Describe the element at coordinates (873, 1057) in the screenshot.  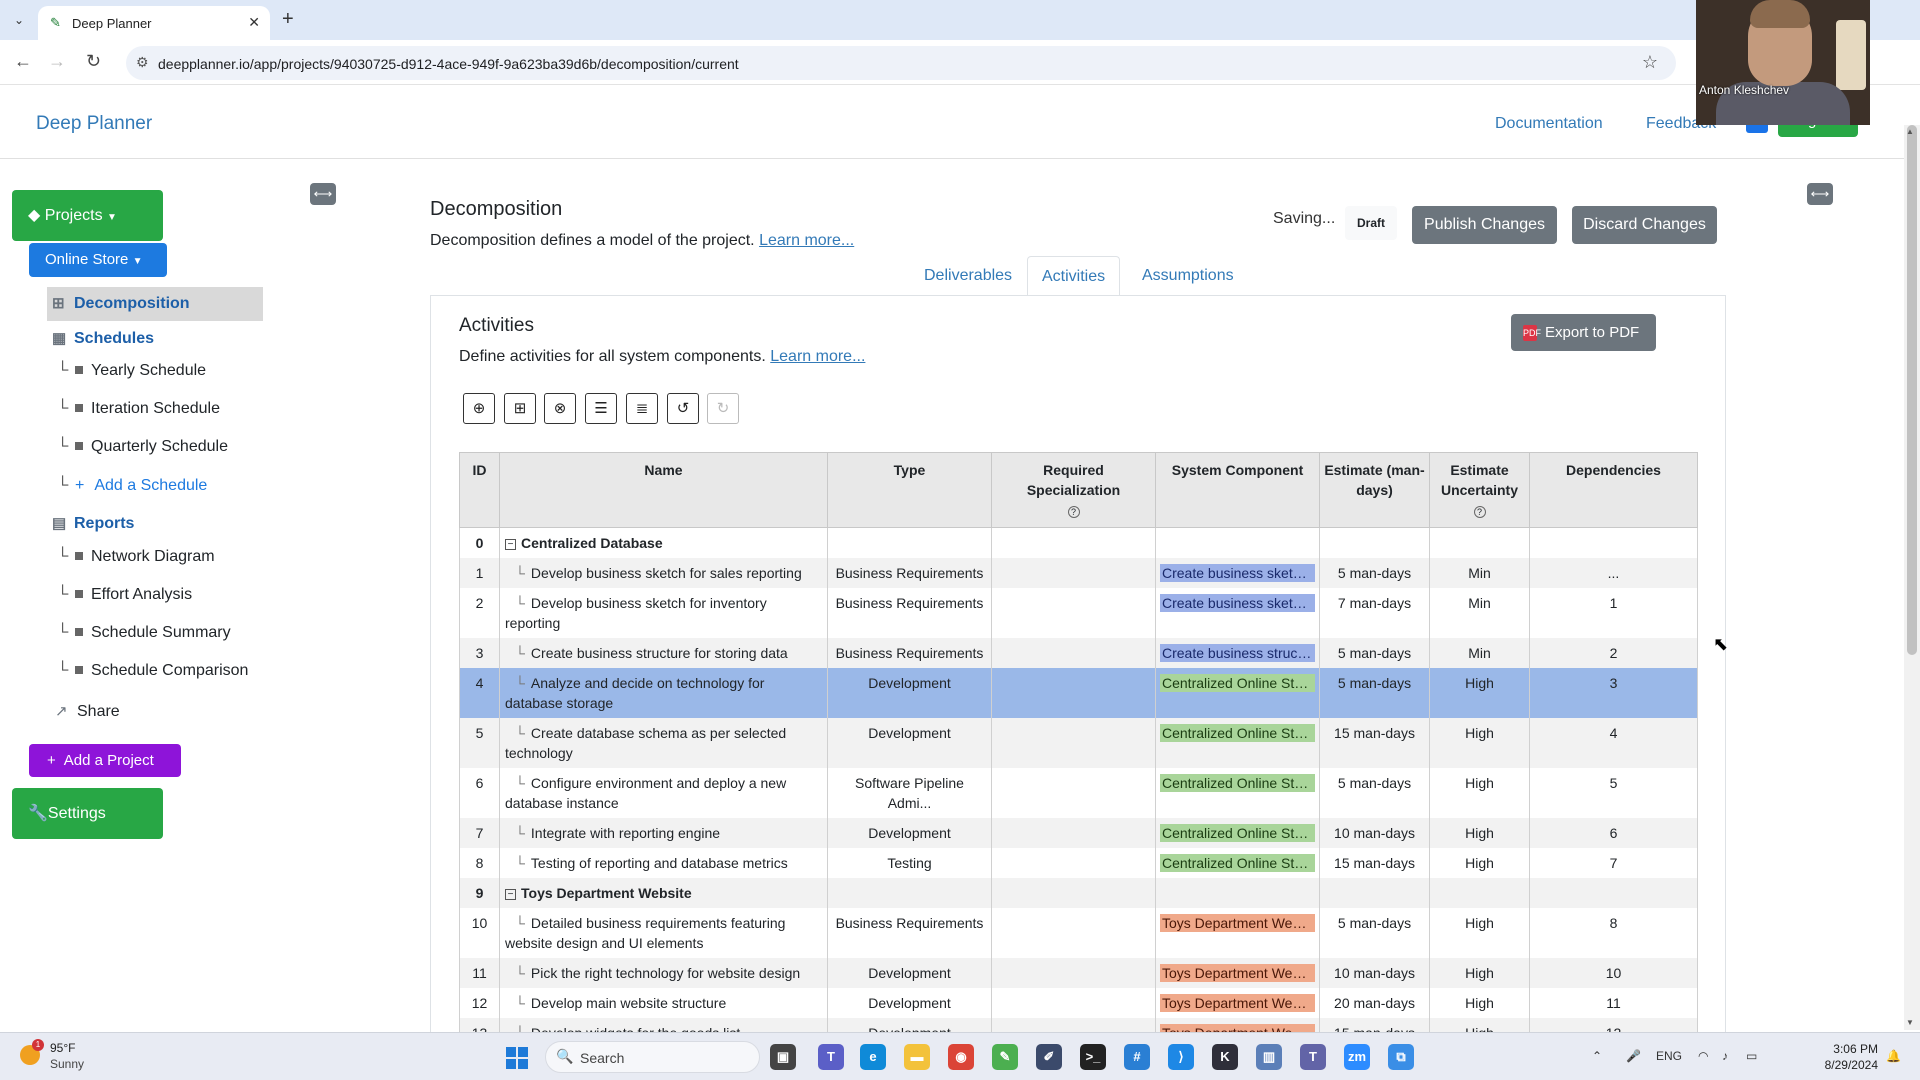
I see `edge-icon: e` at that location.